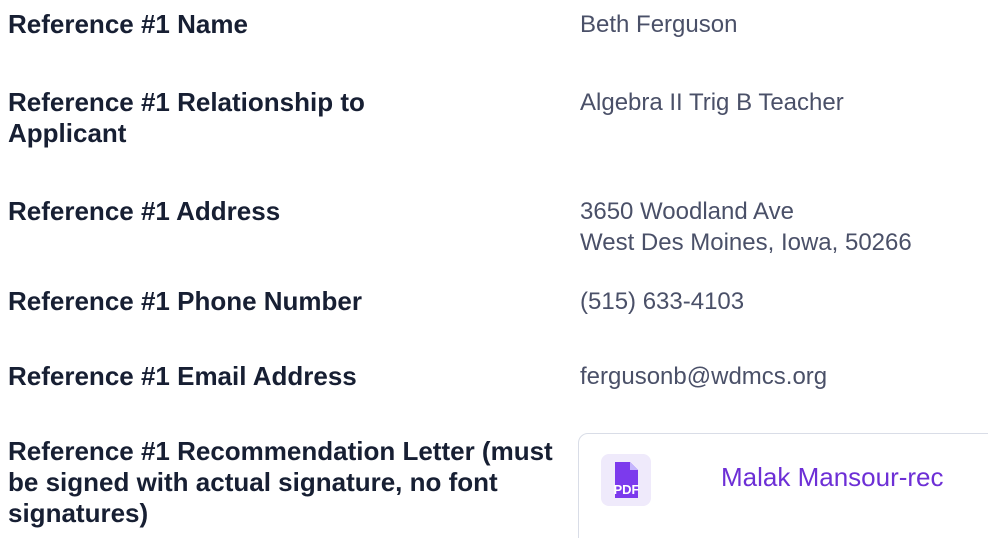  What do you see at coordinates (662, 301) in the screenshot?
I see `field-value: (515) 633-4103` at bounding box center [662, 301].